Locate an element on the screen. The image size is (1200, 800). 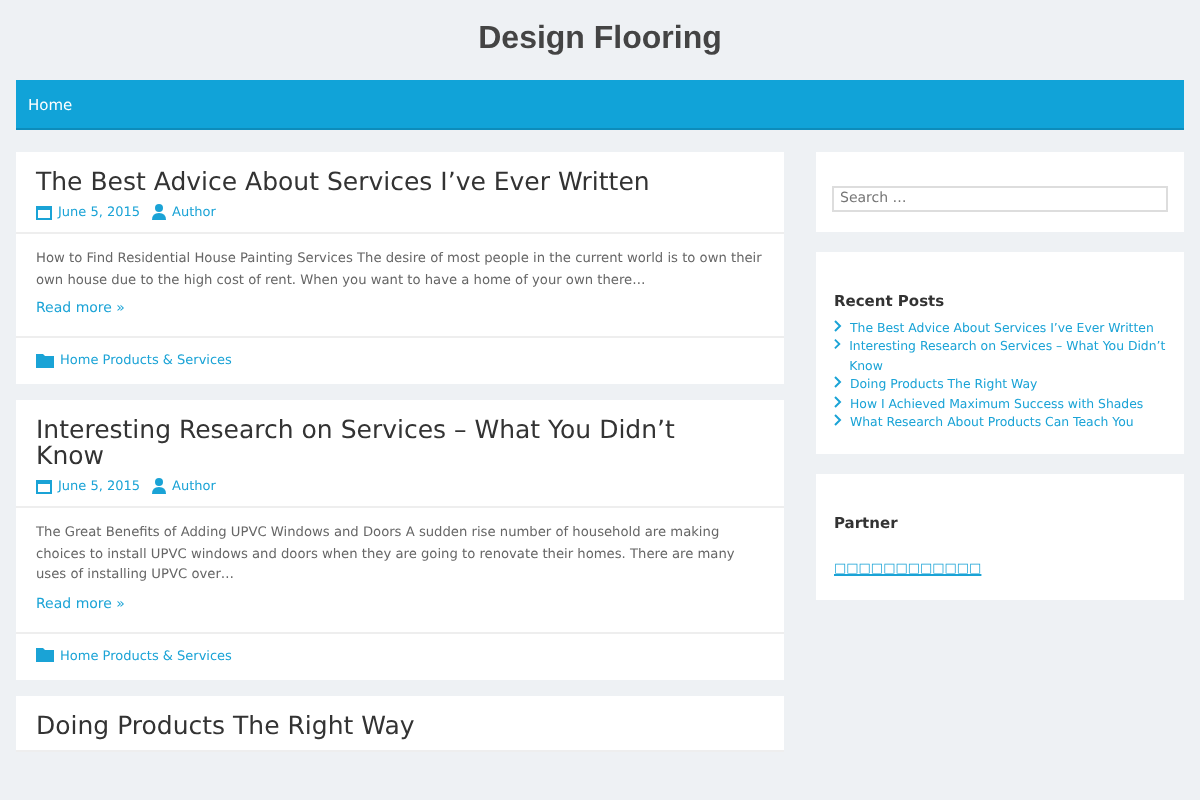
post-title: Doing Products The Right Way is located at coordinates (400, 724).